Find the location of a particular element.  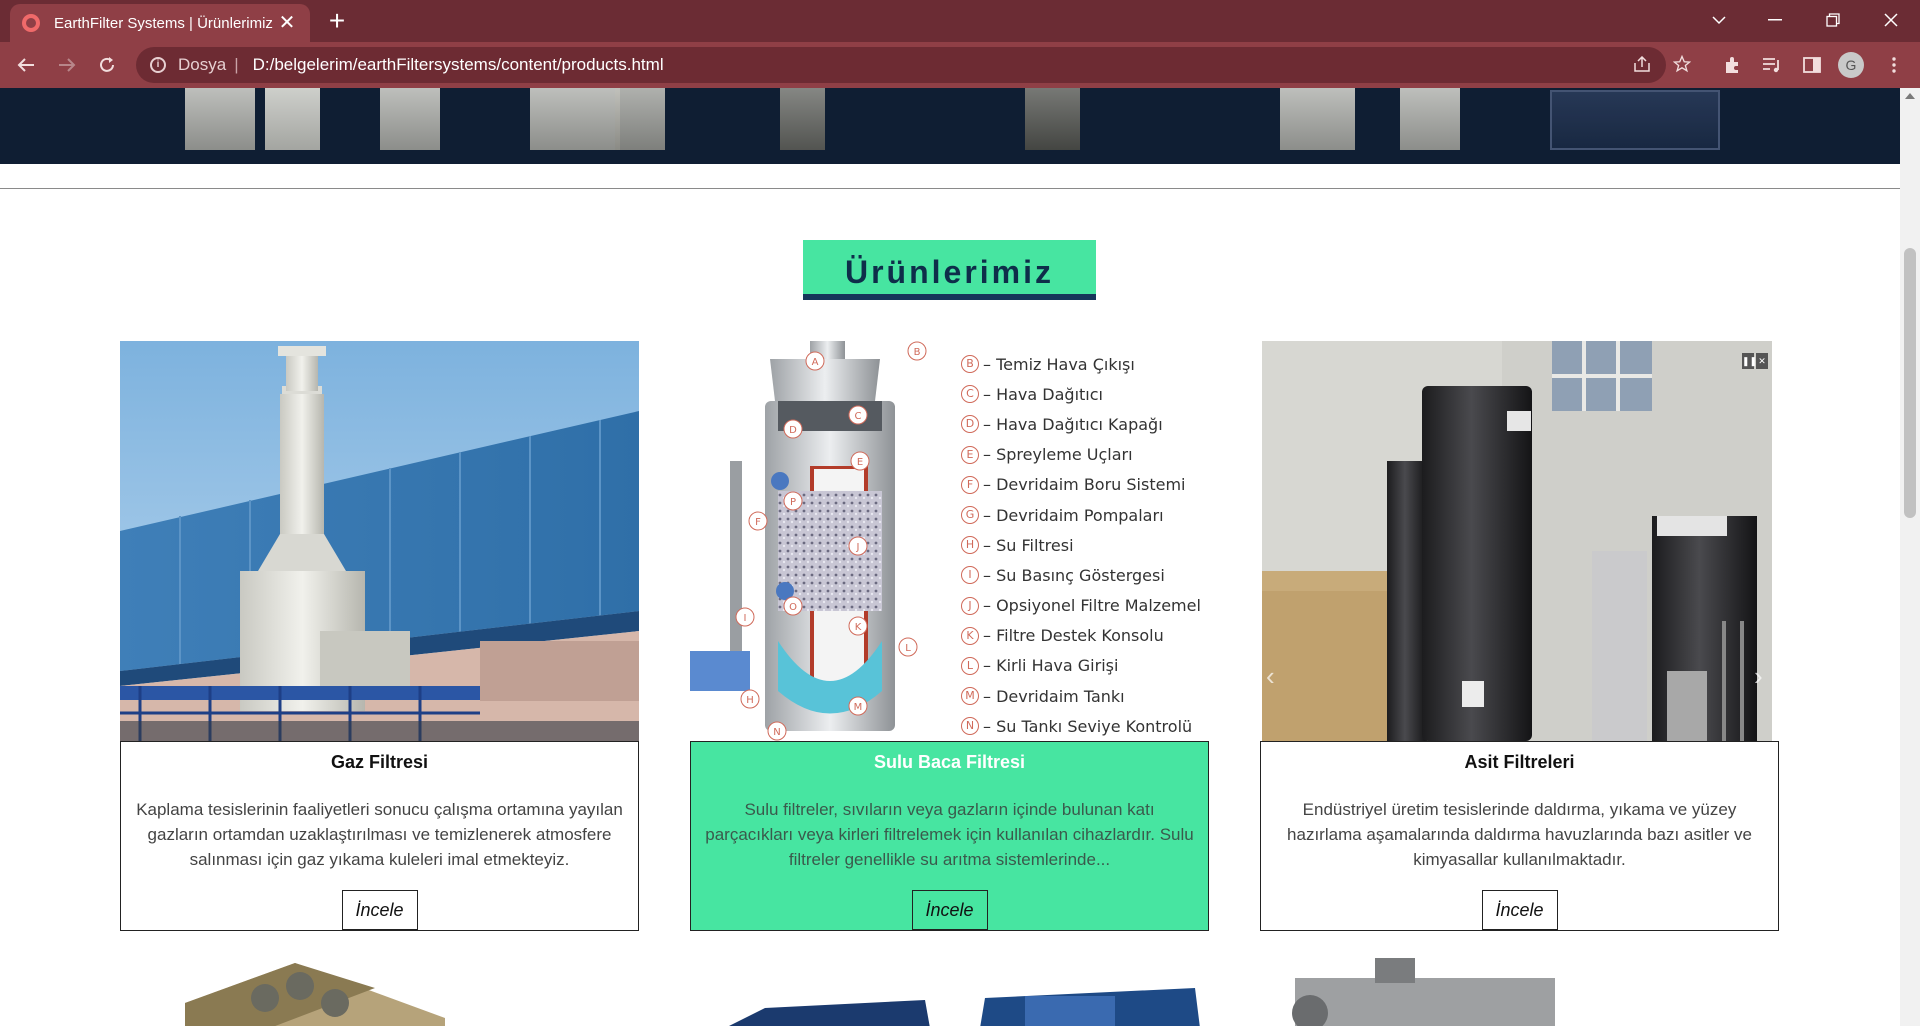

diagram-part-item: K – Filtre Destek Konsolu is located at coordinates (1085, 636).